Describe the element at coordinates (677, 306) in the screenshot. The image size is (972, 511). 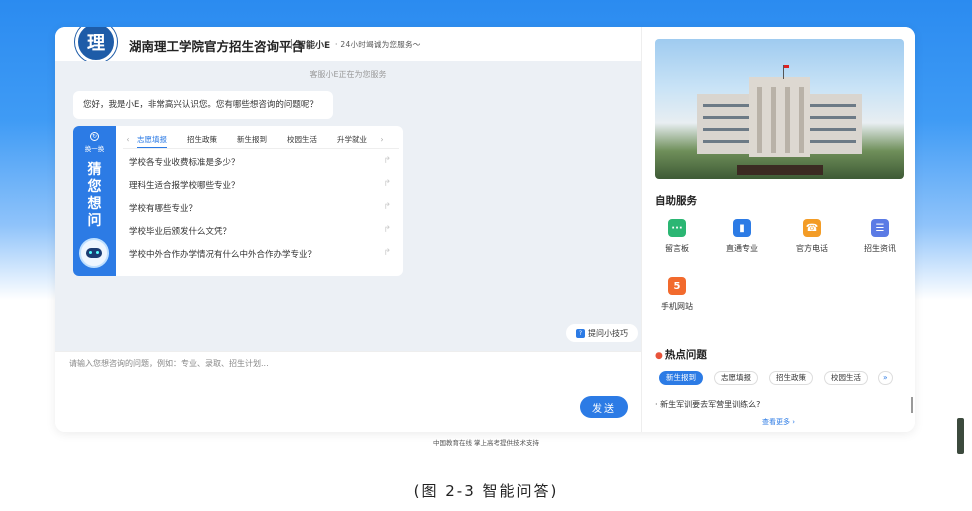
I see `service-label: 手机网站` at that location.